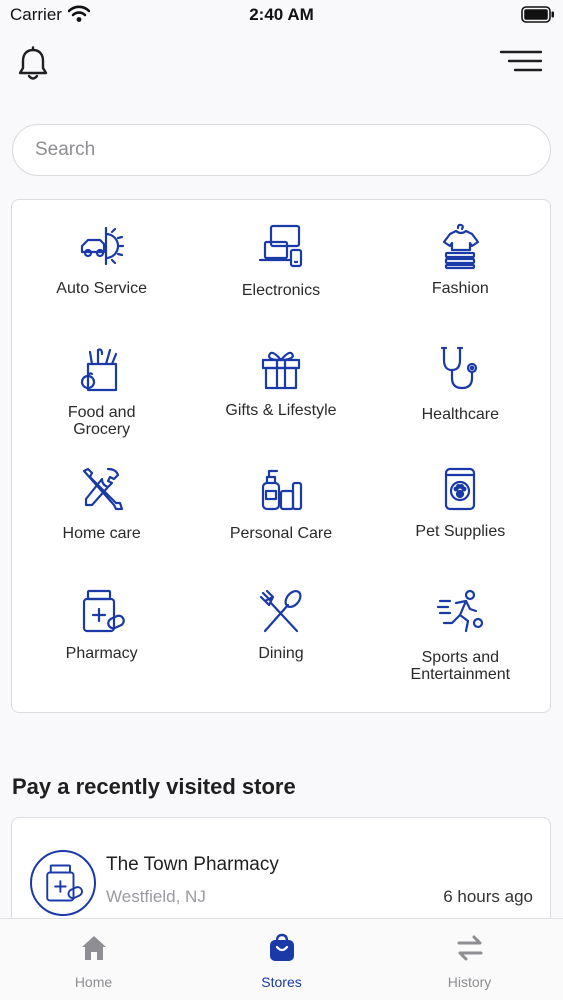  Describe the element at coordinates (460, 273) in the screenshot. I see `category-fashion: Fashion` at that location.